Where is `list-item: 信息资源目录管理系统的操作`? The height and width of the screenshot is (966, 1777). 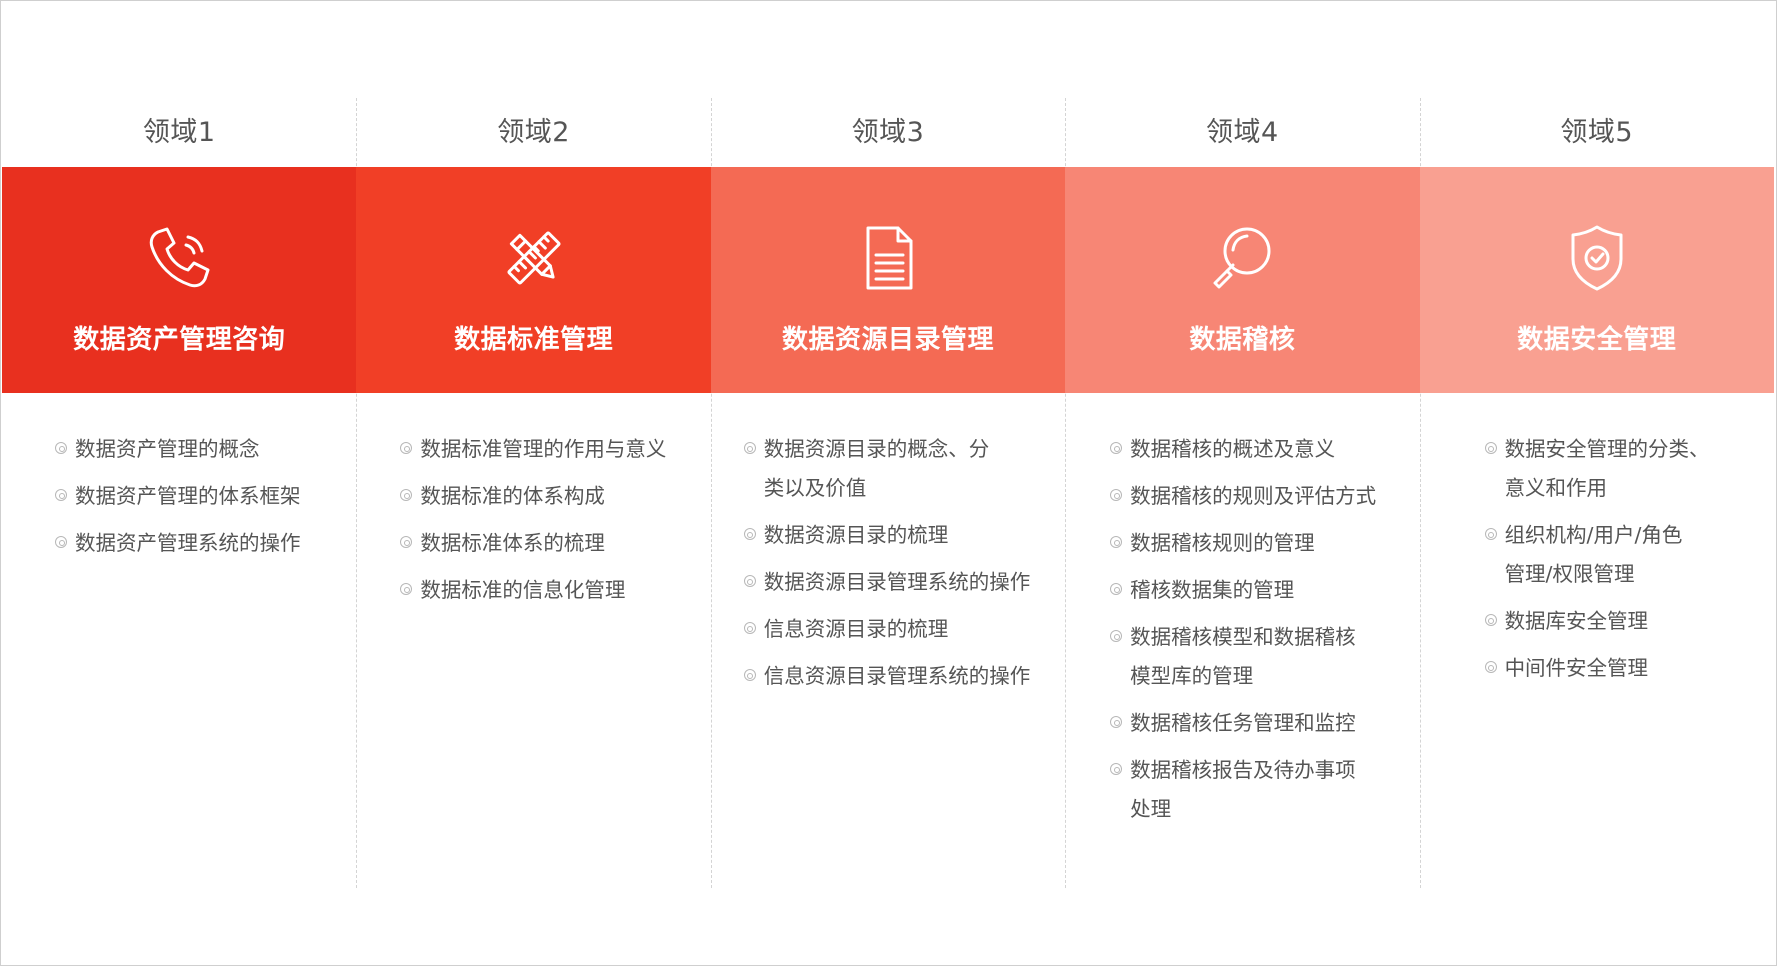
list-item: 信息资源目录管理系统的操作 is located at coordinates (888, 676).